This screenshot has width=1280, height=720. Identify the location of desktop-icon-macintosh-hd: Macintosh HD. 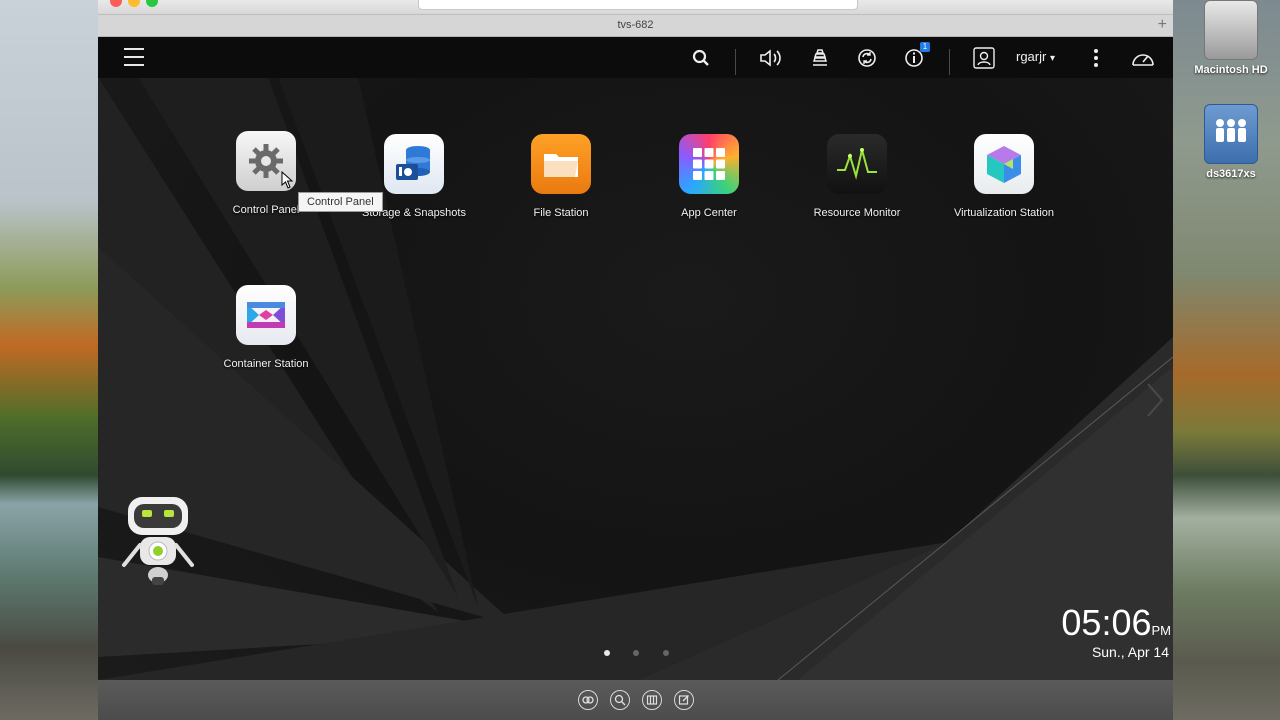
(1231, 38).